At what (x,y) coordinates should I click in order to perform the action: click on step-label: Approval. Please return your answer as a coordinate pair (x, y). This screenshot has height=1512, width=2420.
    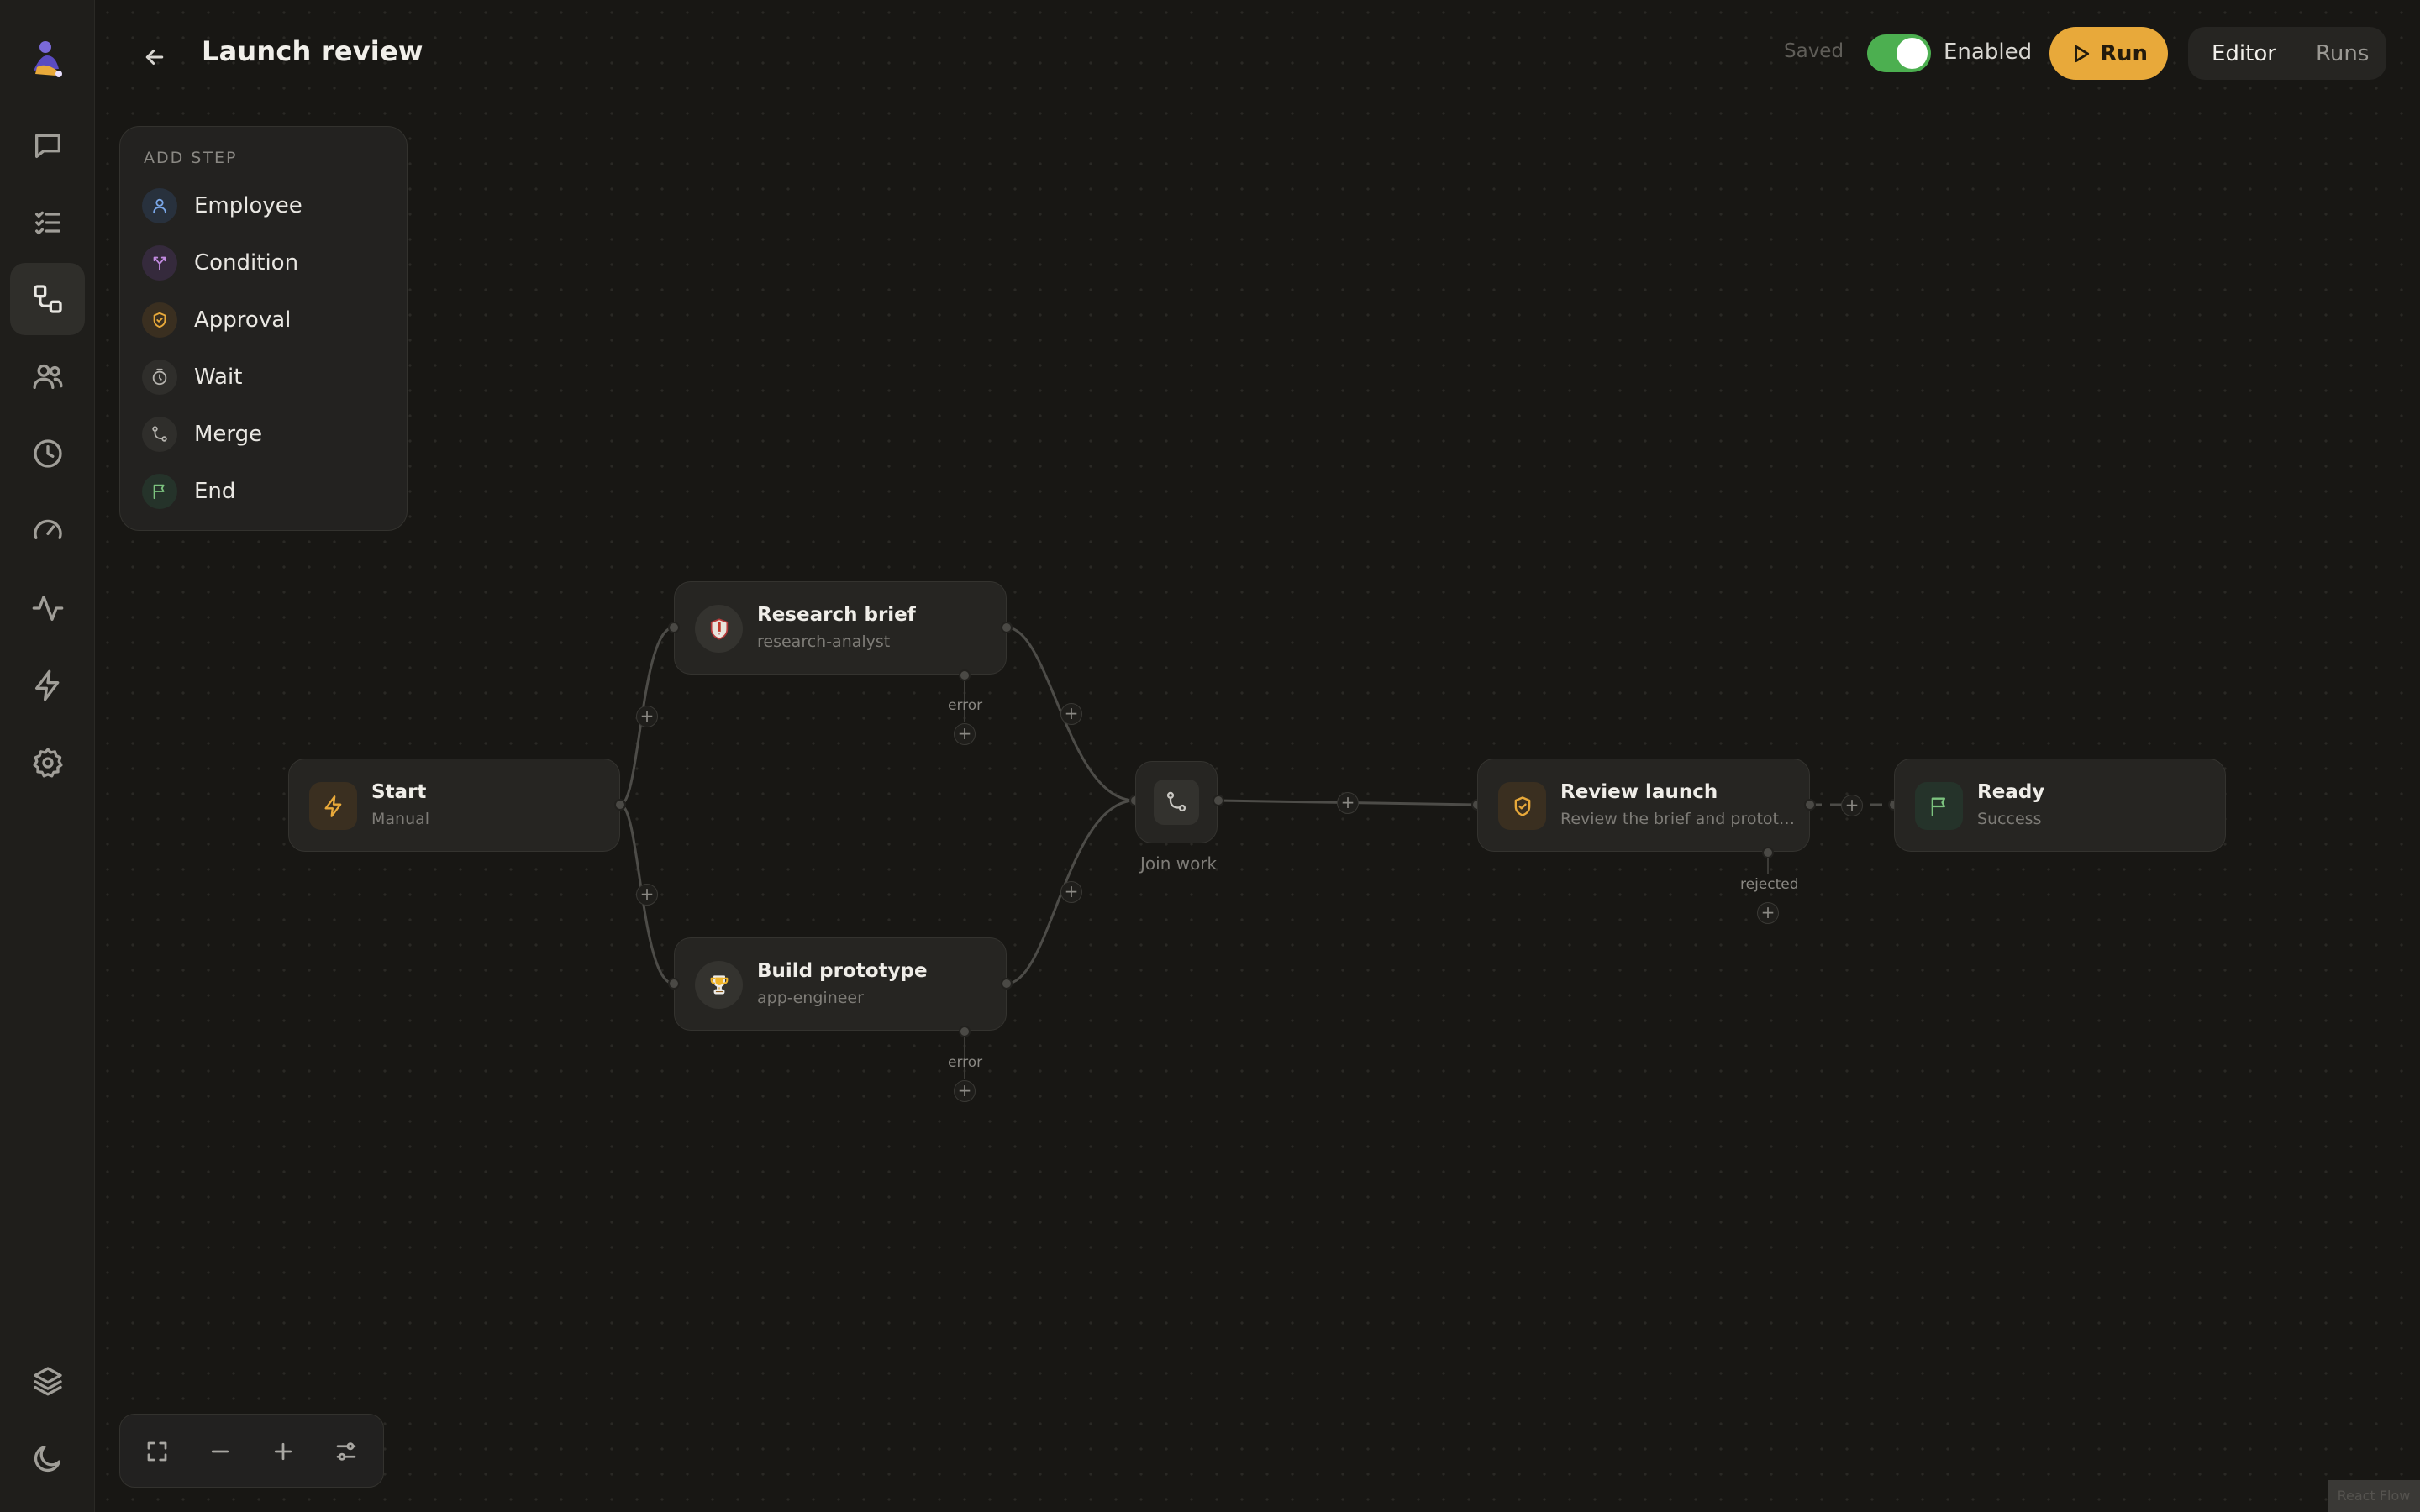
    Looking at the image, I should click on (243, 320).